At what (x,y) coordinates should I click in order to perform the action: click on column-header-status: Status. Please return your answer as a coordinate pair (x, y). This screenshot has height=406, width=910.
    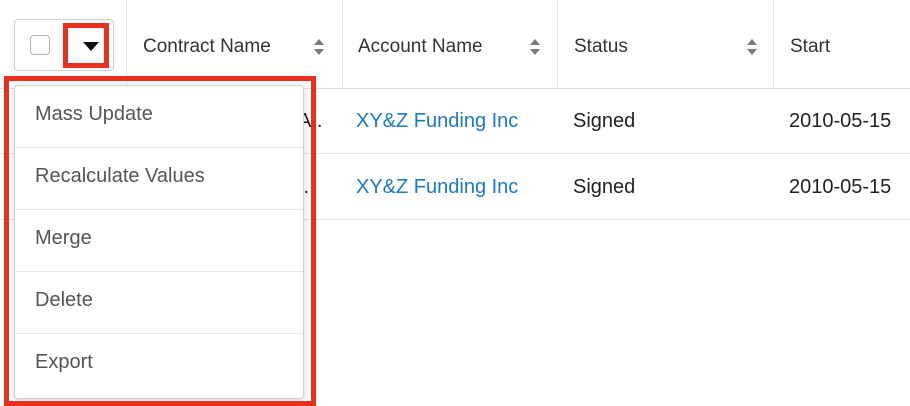
    Looking at the image, I should click on (601, 47).